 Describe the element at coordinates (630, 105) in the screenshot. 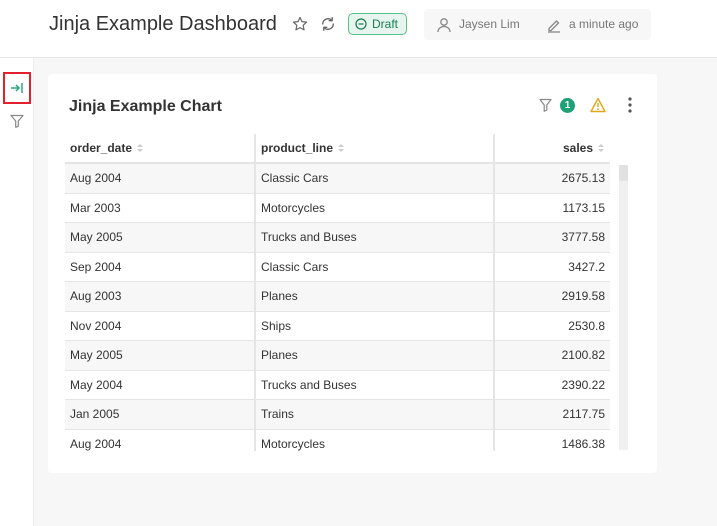

I see `more-vertical-icon` at that location.